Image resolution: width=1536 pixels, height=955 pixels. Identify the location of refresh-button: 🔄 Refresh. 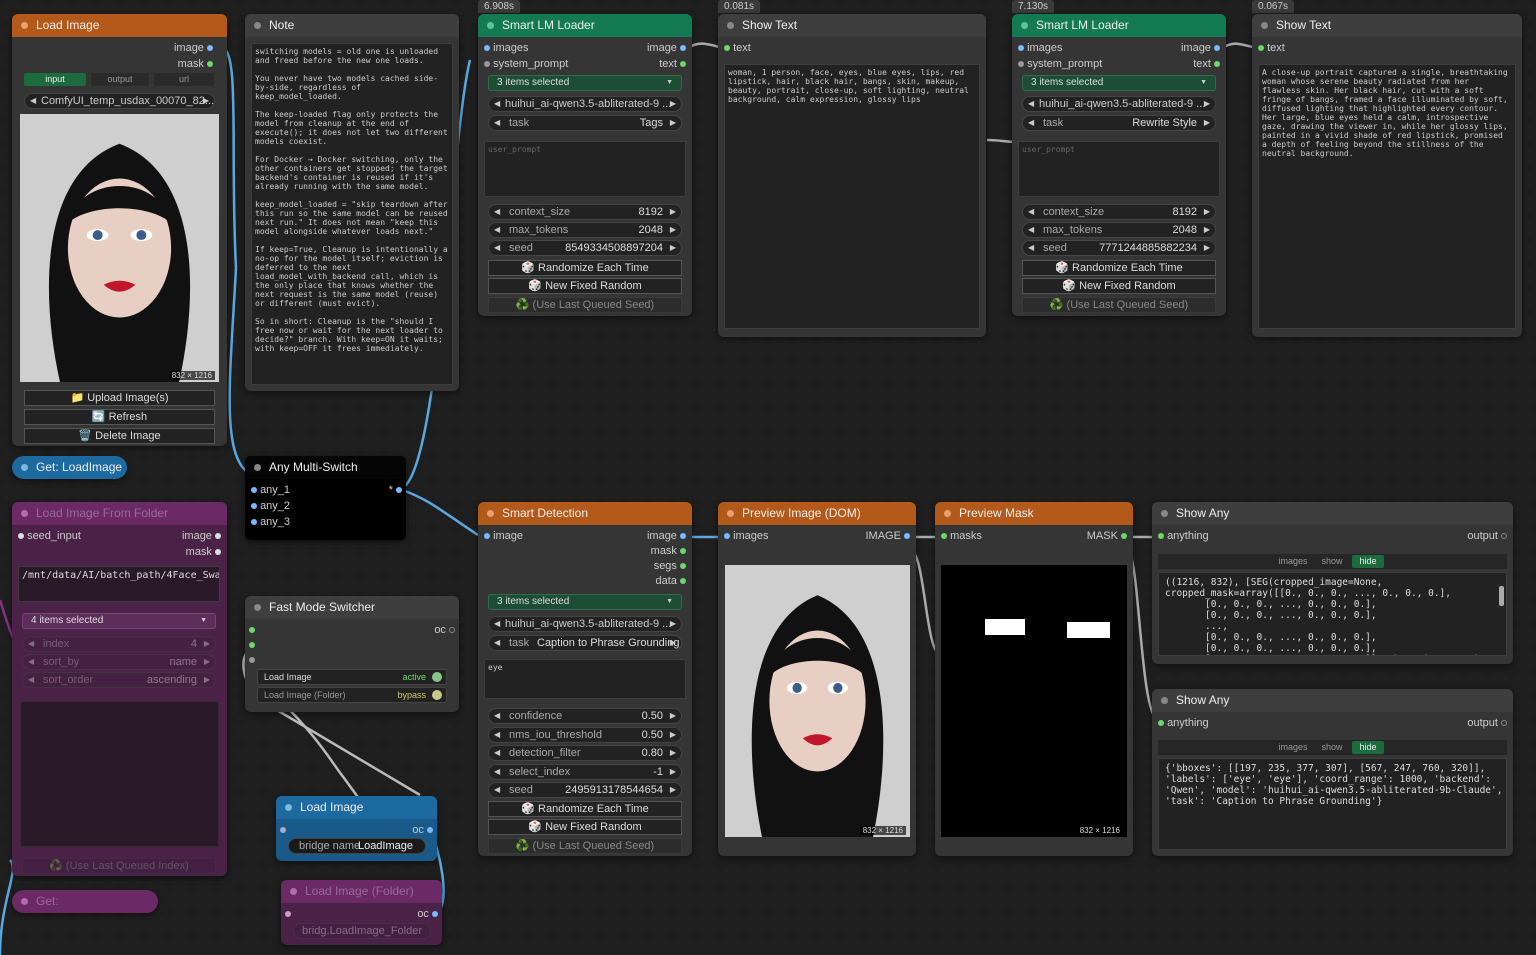
(119, 417).